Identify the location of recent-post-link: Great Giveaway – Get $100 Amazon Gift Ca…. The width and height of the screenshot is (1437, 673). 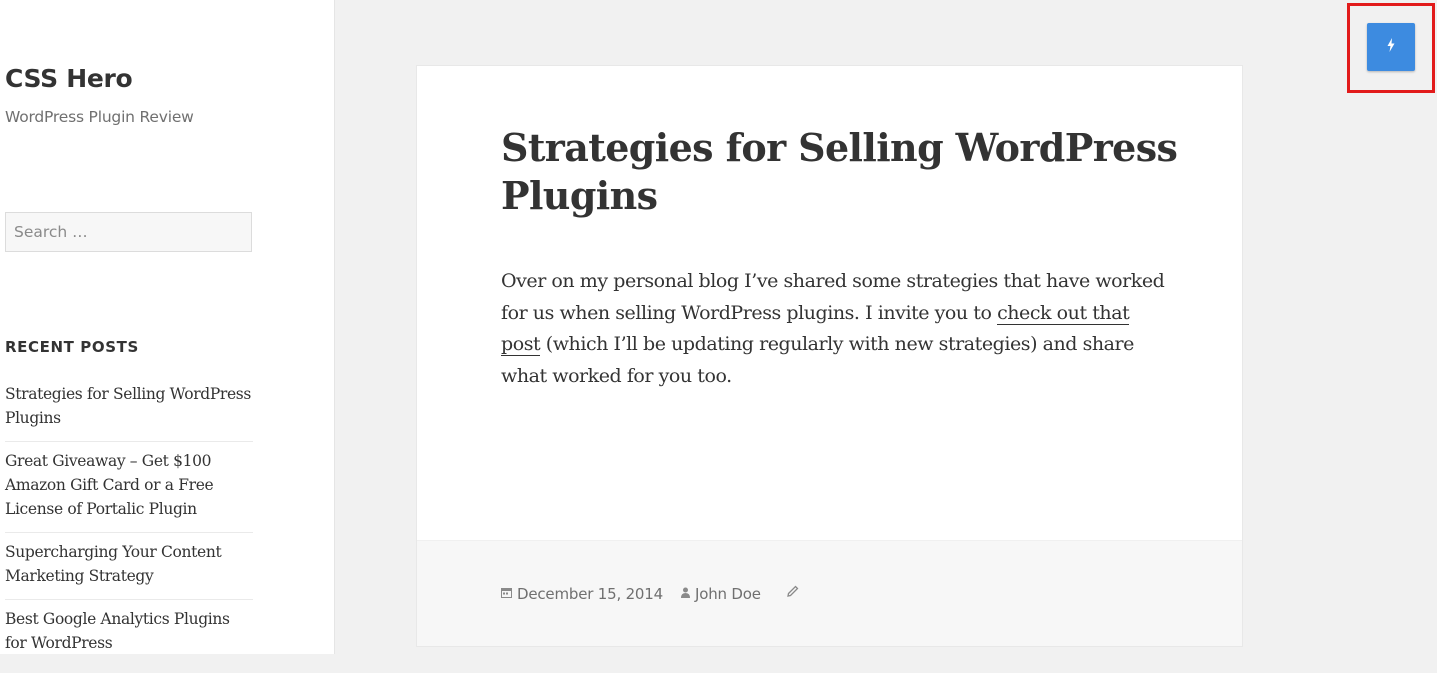
(109, 485).